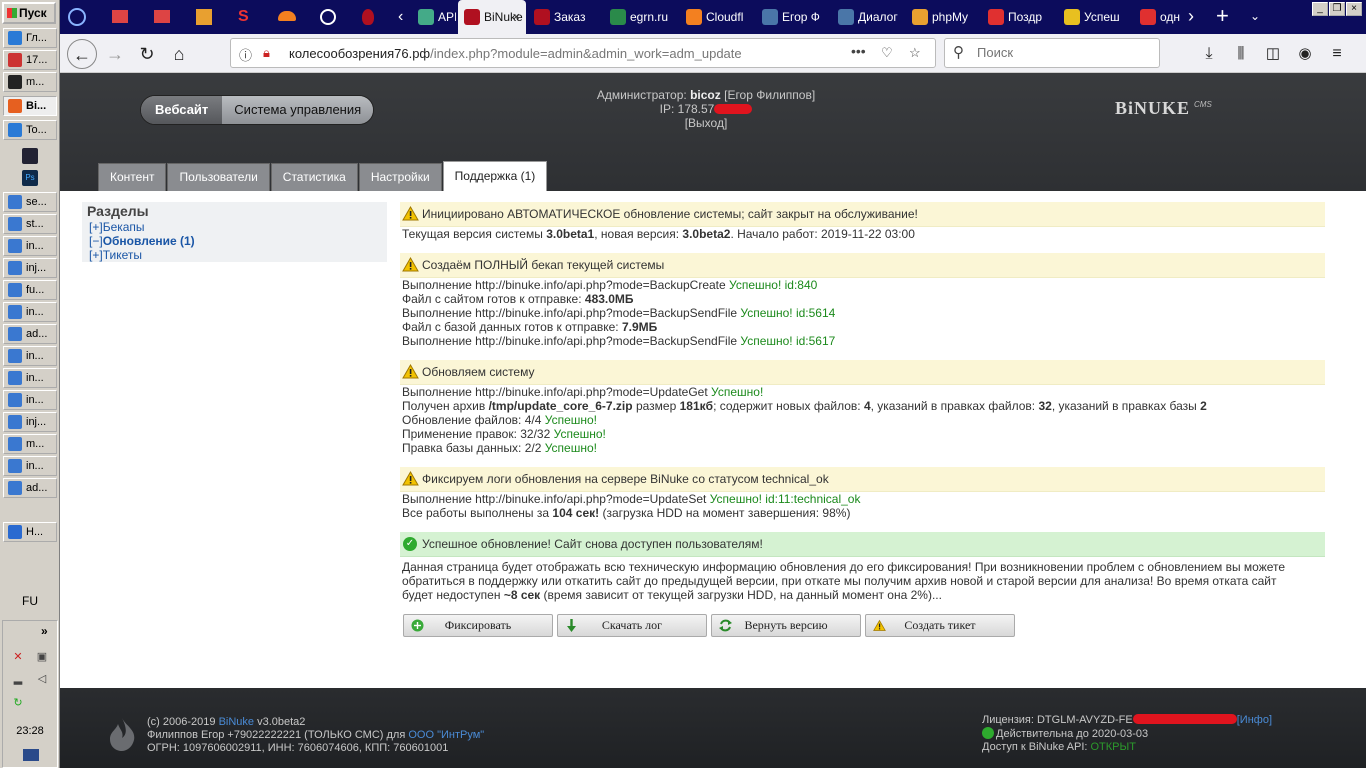  I want to click on logout-link: [Выход], so click(706, 123).